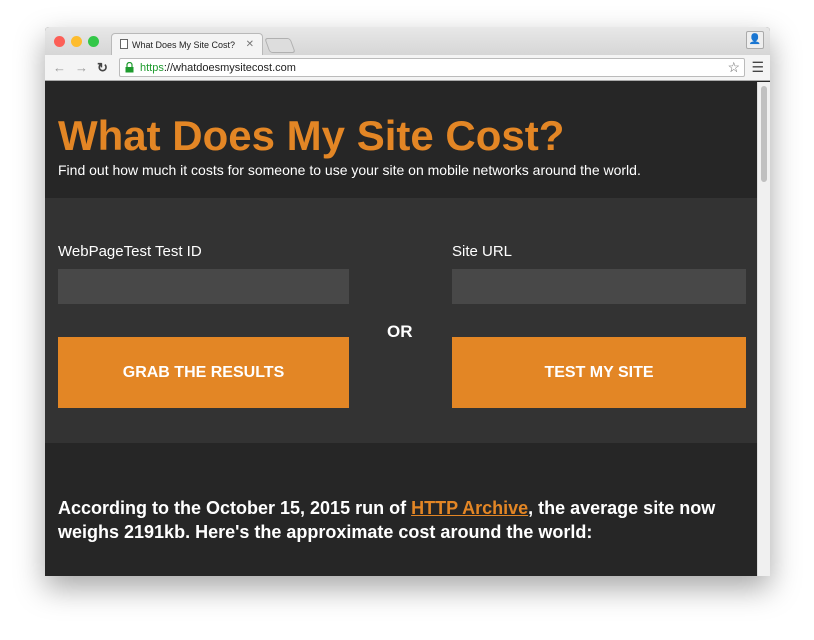 The height and width of the screenshot is (640, 814). I want to click on grab-results-button: GRAB THE RESULTS, so click(203, 372).